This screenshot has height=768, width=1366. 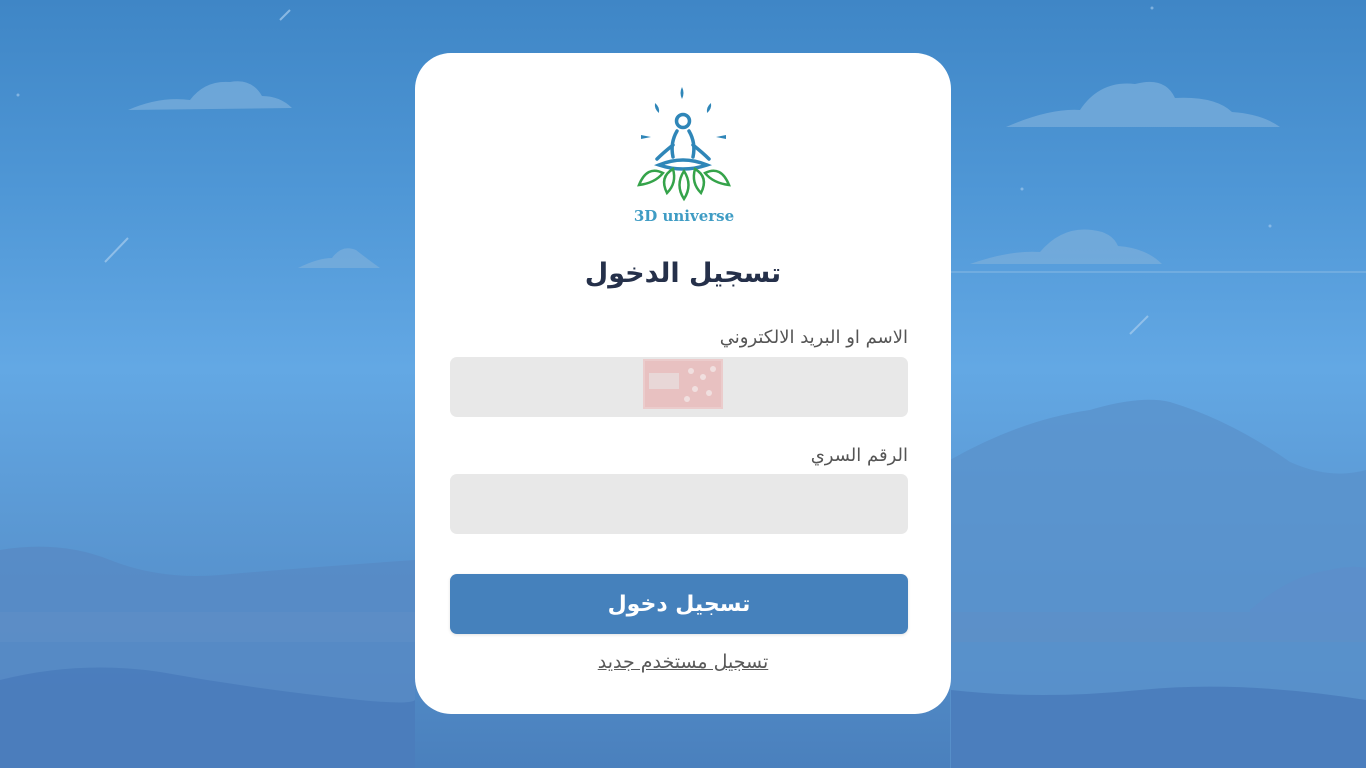 What do you see at coordinates (683, 662) in the screenshot?
I see `register-link: تسجيل مستخدم جديد` at bounding box center [683, 662].